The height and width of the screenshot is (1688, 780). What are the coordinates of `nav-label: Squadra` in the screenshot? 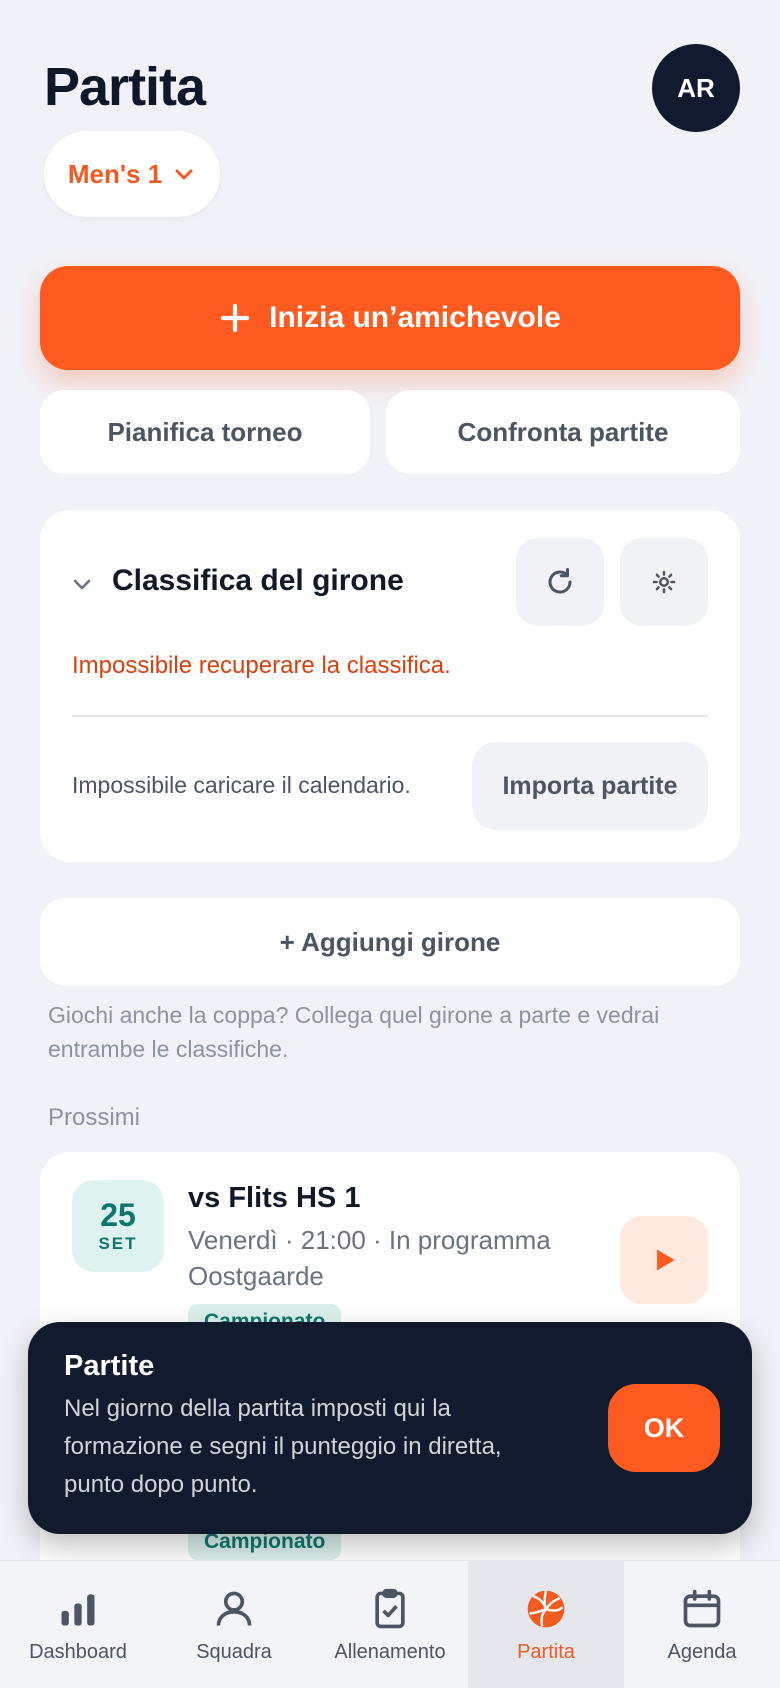 It's located at (234, 1652).